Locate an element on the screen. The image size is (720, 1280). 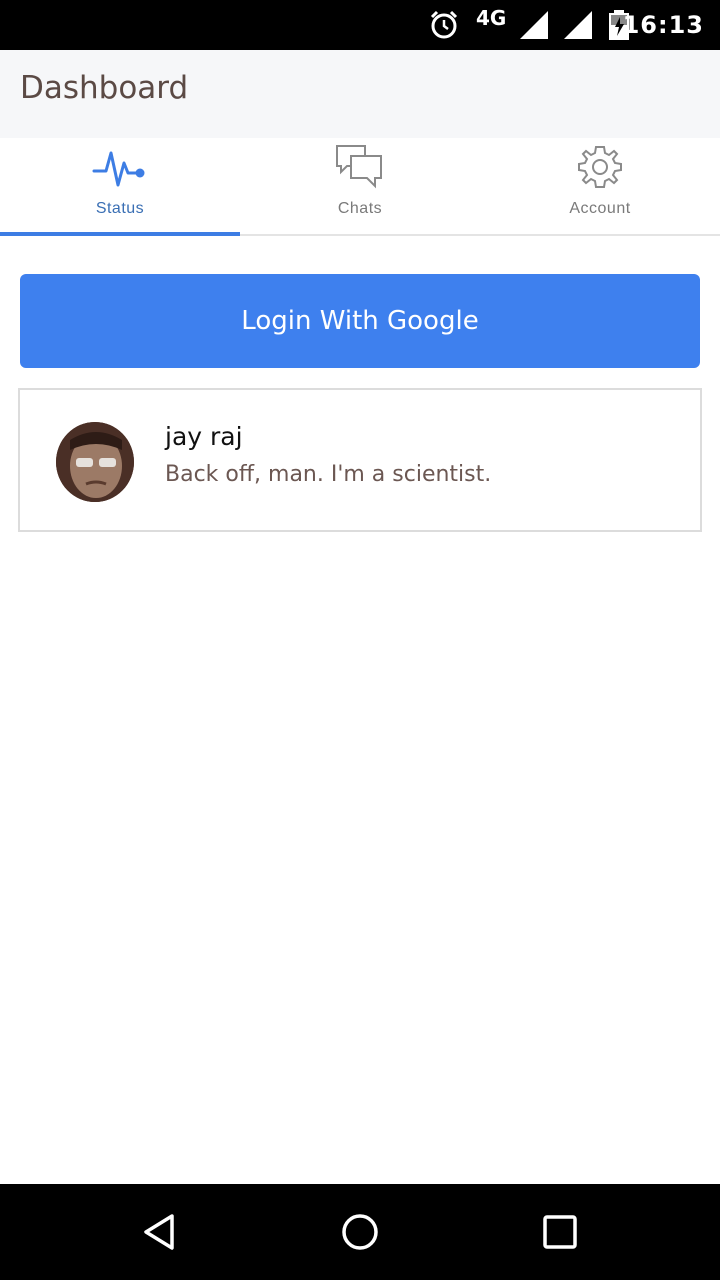
tab-active-indicator is located at coordinates (120, 234).